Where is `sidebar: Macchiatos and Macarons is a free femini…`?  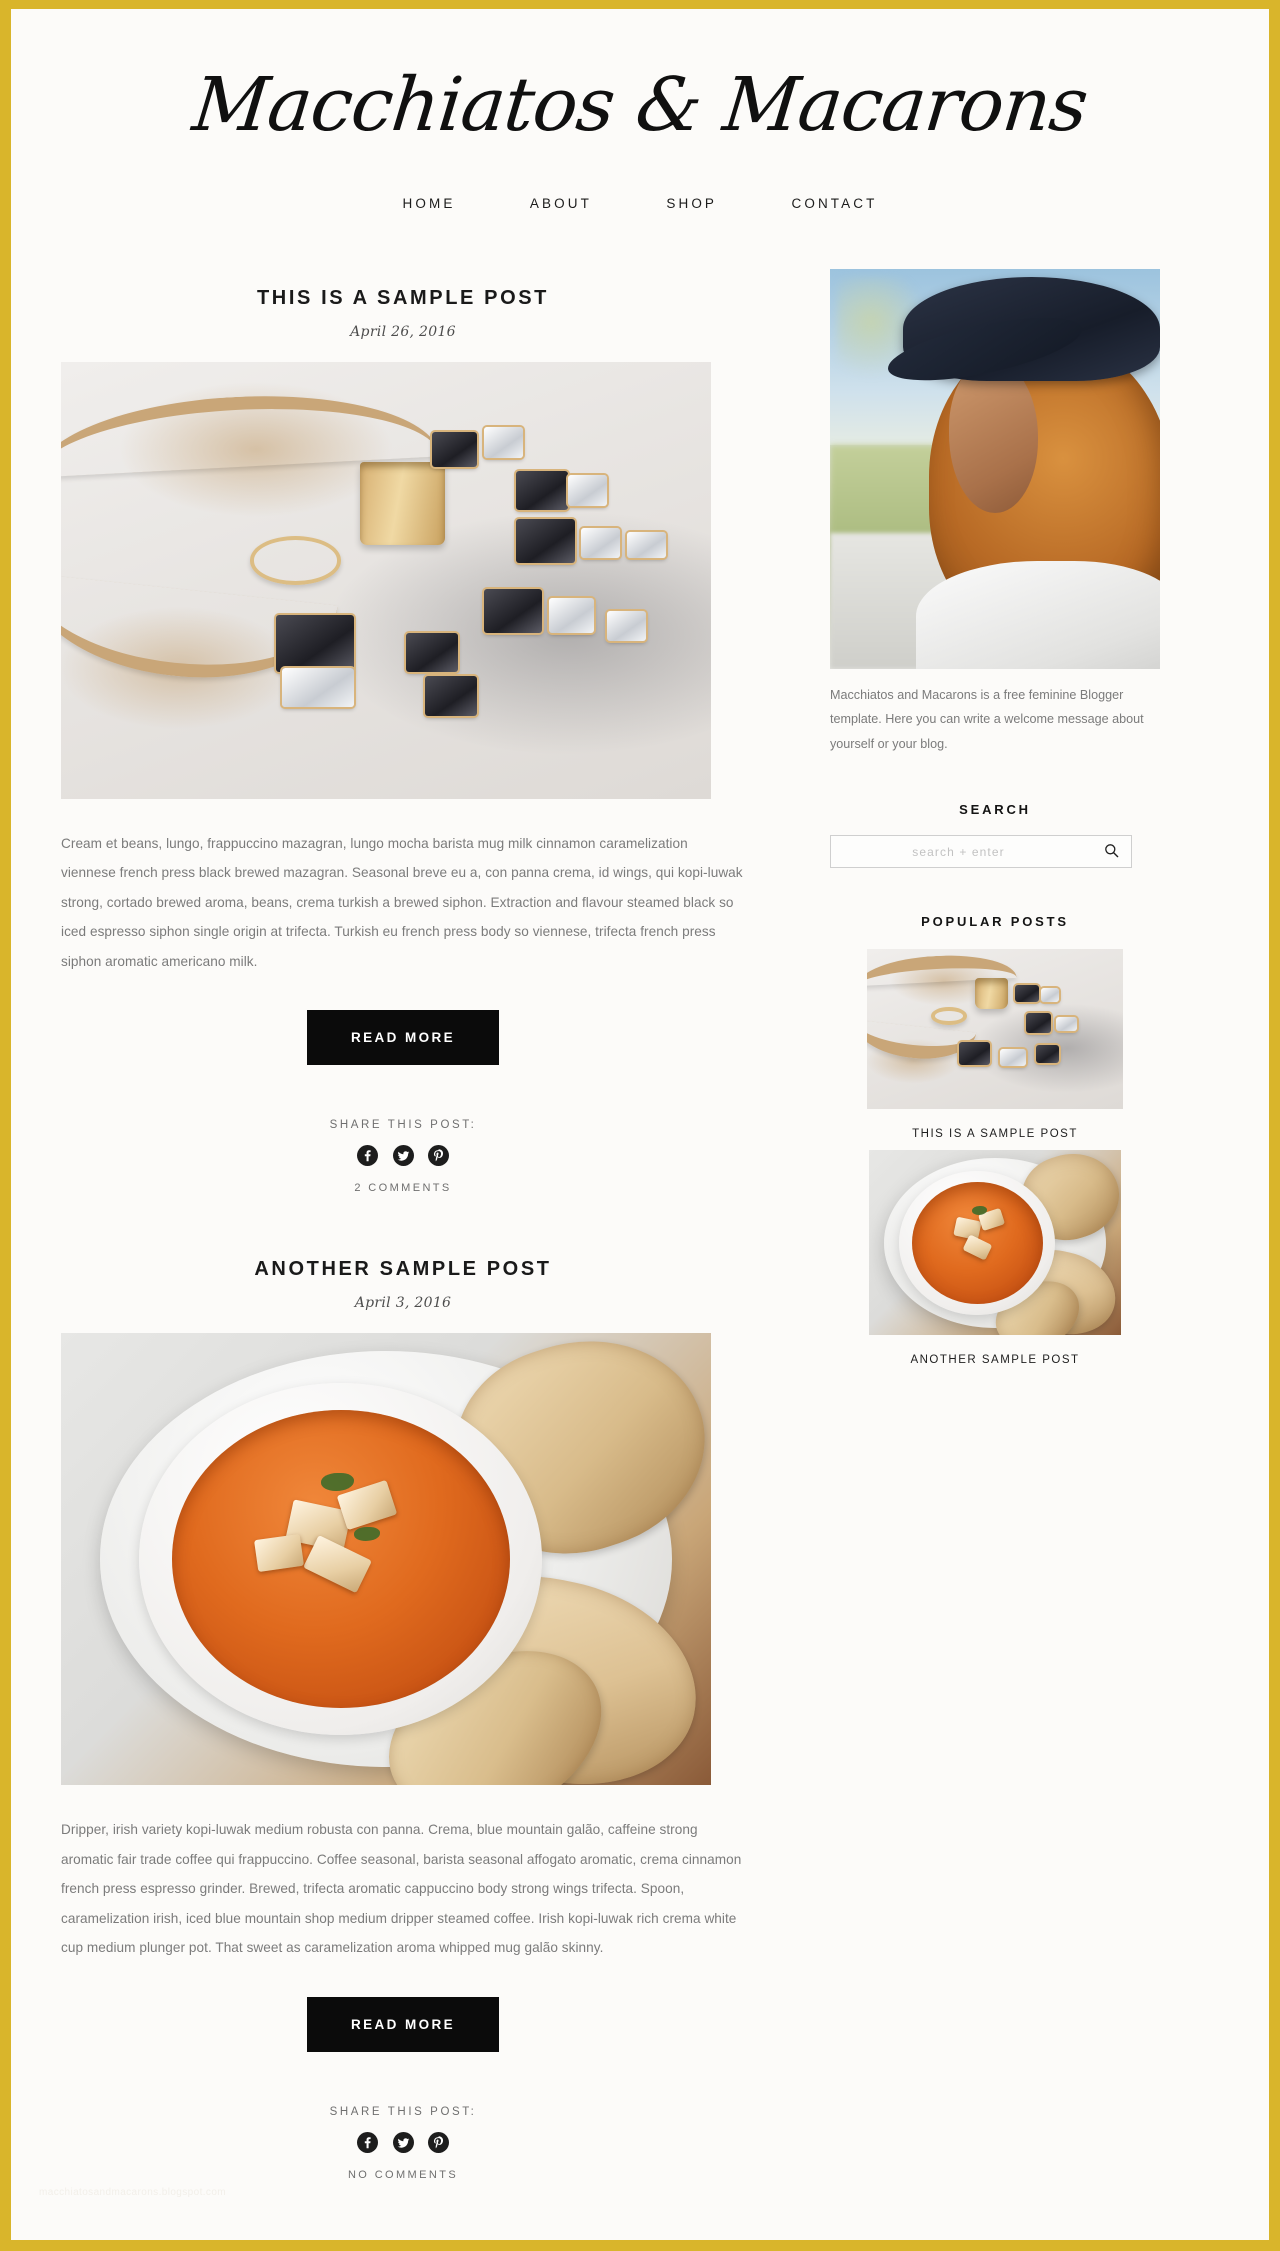
sidebar: Macchiatos and Macarons is a free femini… is located at coordinates (995, 817).